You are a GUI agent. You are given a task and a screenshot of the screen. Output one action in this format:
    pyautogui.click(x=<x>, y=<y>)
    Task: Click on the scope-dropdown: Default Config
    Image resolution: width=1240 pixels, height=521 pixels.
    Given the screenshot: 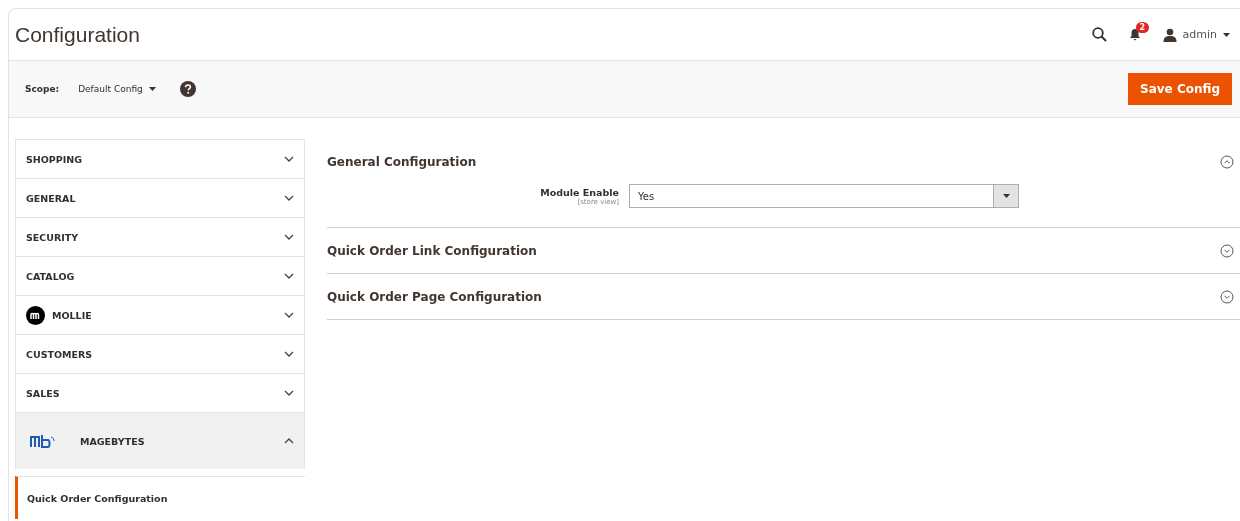 What is the action you would take?
    pyautogui.click(x=117, y=89)
    